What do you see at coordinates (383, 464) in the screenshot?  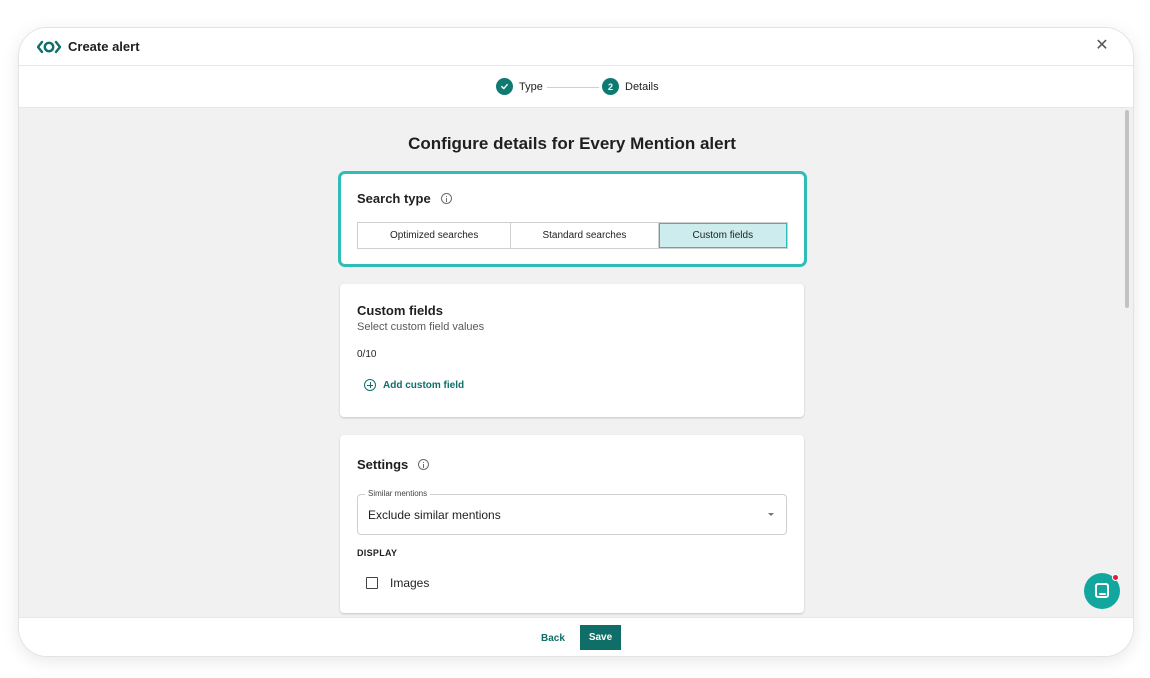 I see `settings-heading-text: Settings` at bounding box center [383, 464].